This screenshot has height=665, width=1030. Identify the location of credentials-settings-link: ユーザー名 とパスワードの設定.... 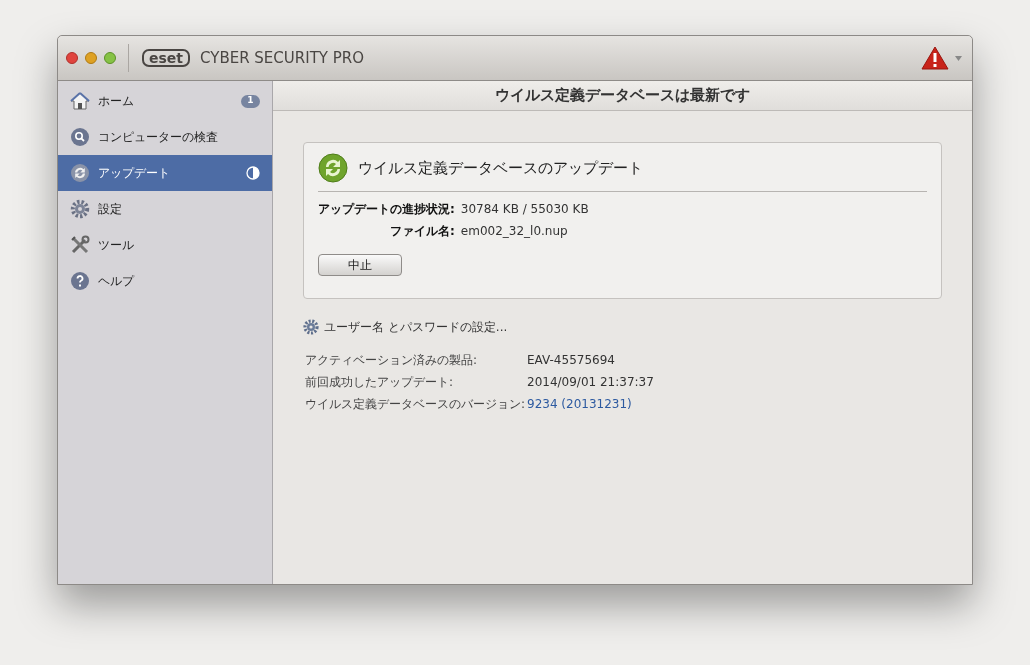
(416, 327).